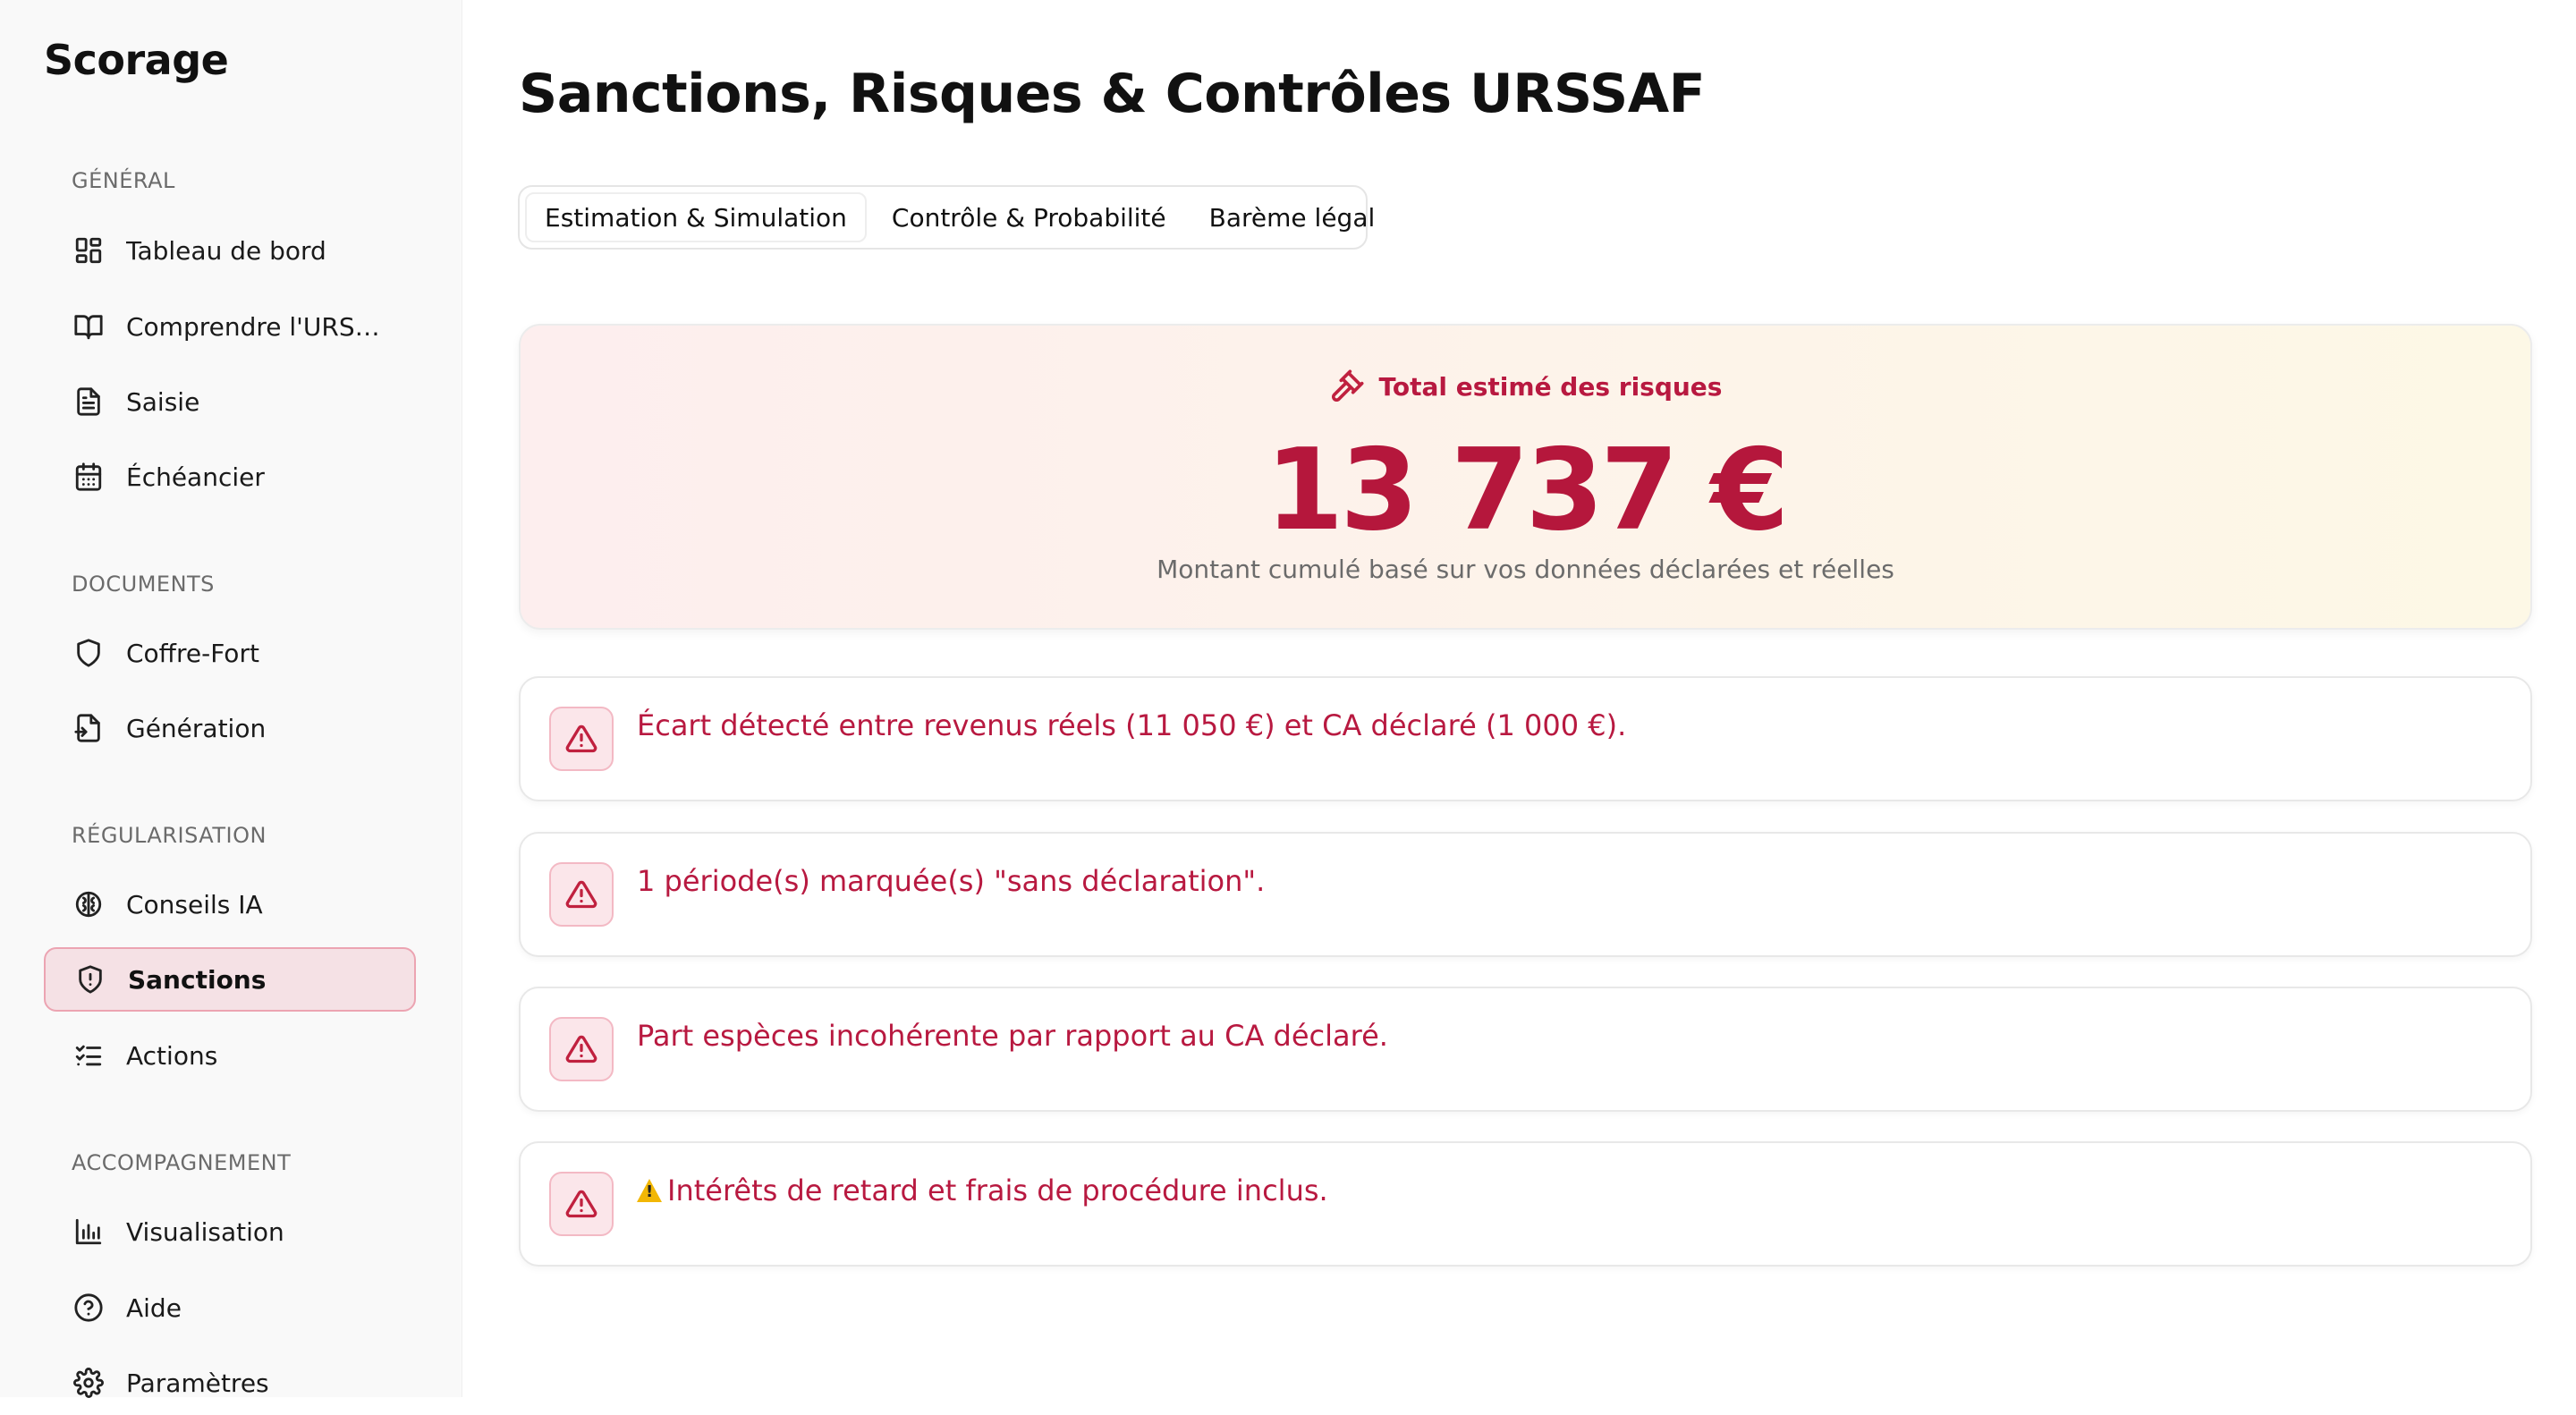 This screenshot has width=2576, height=1415. What do you see at coordinates (90, 980) in the screenshot?
I see `shield-alert-icon` at bounding box center [90, 980].